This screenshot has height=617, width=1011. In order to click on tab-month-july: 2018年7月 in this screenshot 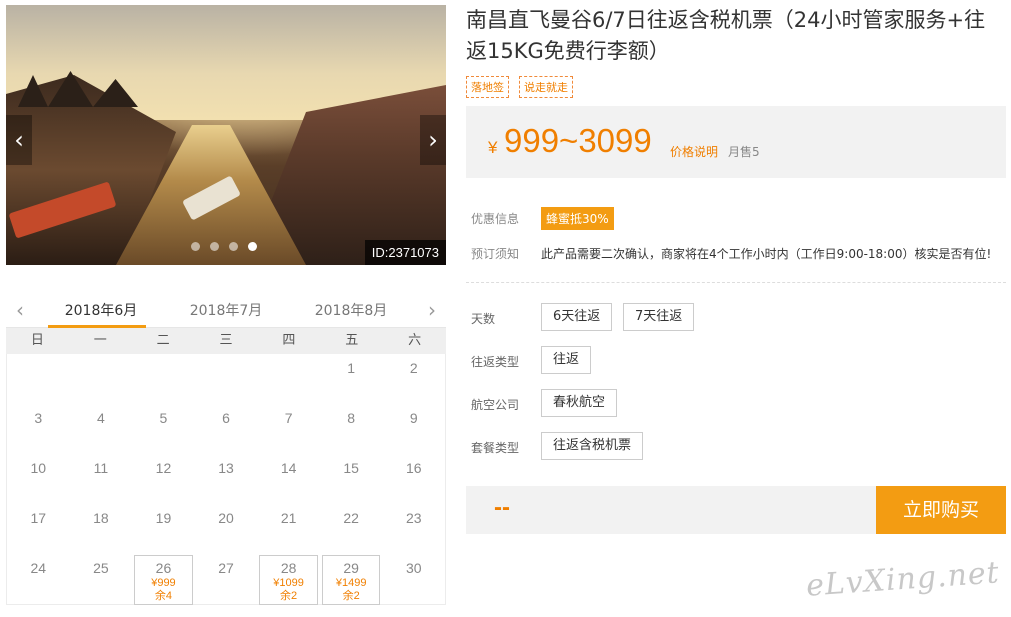, I will do `click(226, 310)`.